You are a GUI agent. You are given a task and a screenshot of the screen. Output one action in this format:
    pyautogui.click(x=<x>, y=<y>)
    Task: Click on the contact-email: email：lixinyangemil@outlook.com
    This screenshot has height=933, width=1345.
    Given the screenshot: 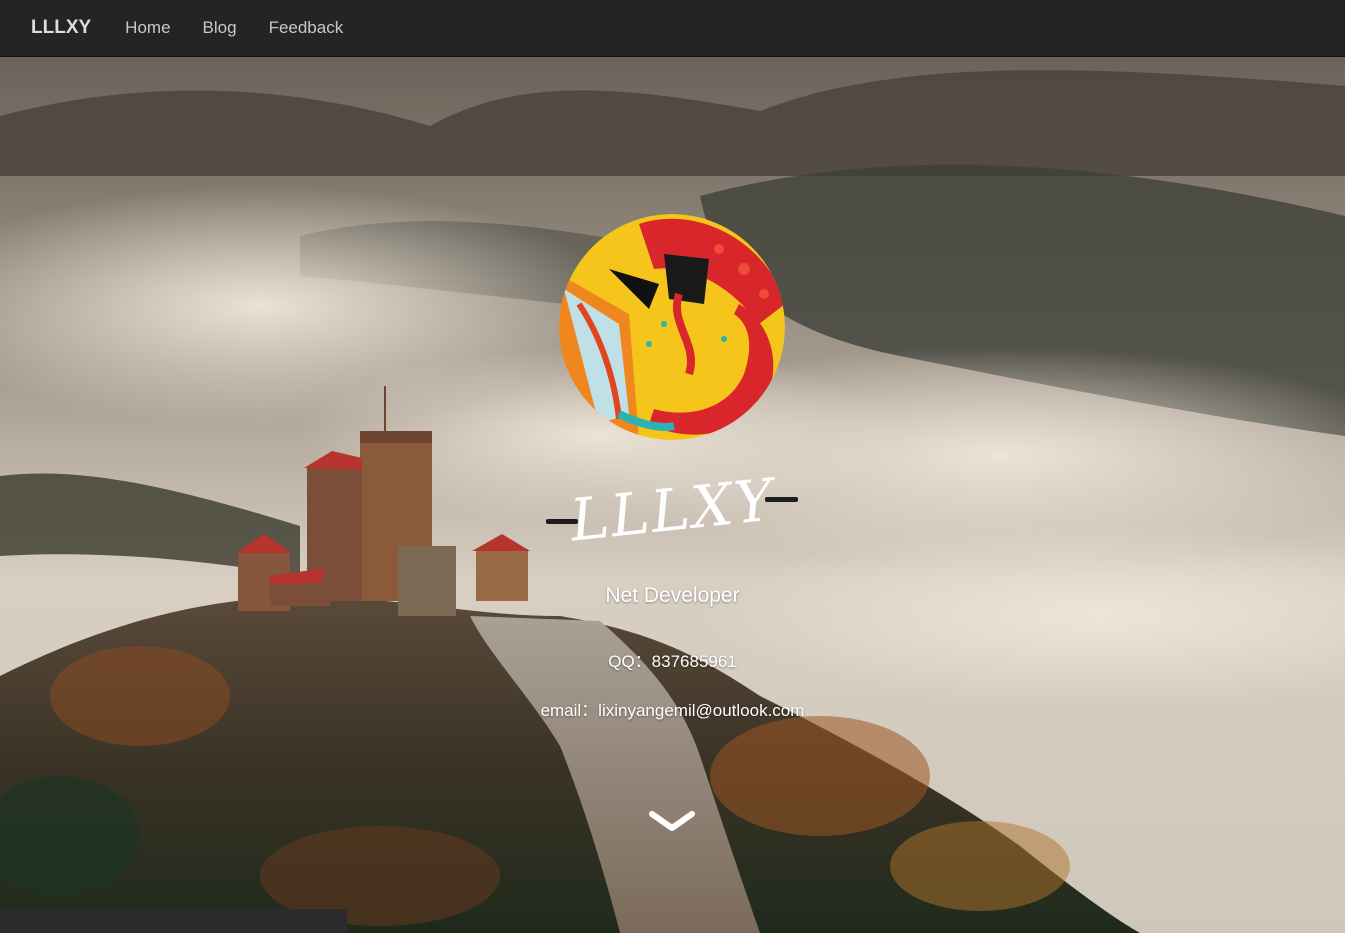 What is the action you would take?
    pyautogui.click(x=672, y=710)
    